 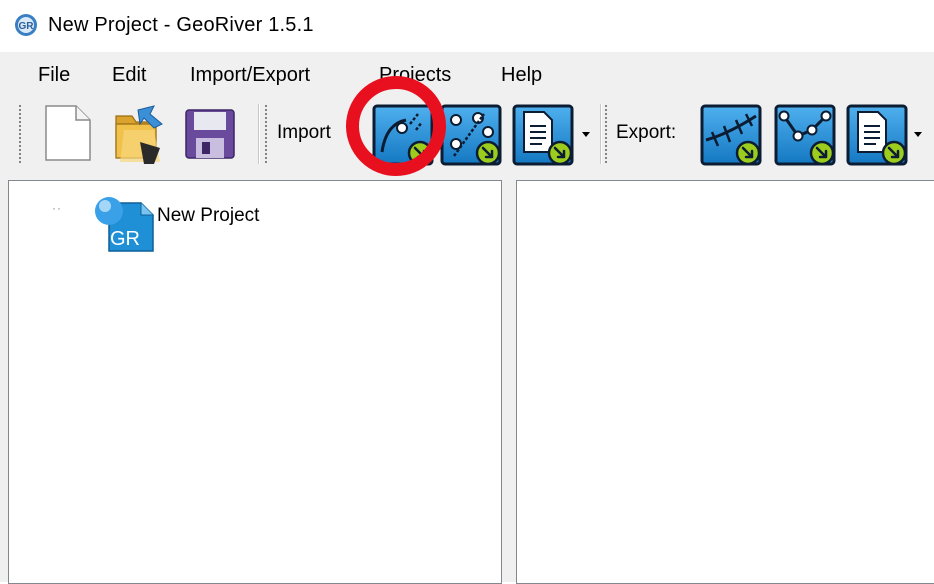 I want to click on export-file-icon, so click(x=877, y=135).